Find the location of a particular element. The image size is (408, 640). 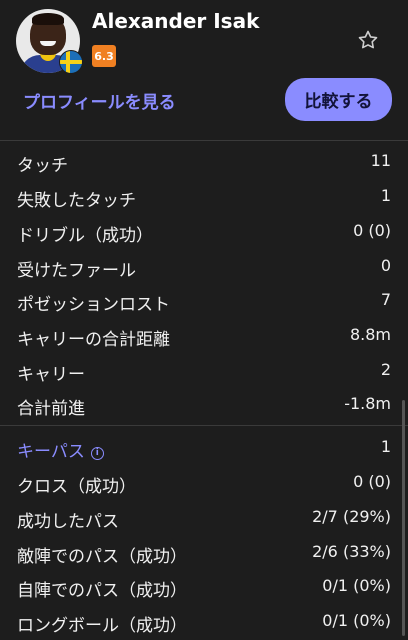

stat-row: ロングボール（成功） 0/1 (0%) is located at coordinates (204, 620).